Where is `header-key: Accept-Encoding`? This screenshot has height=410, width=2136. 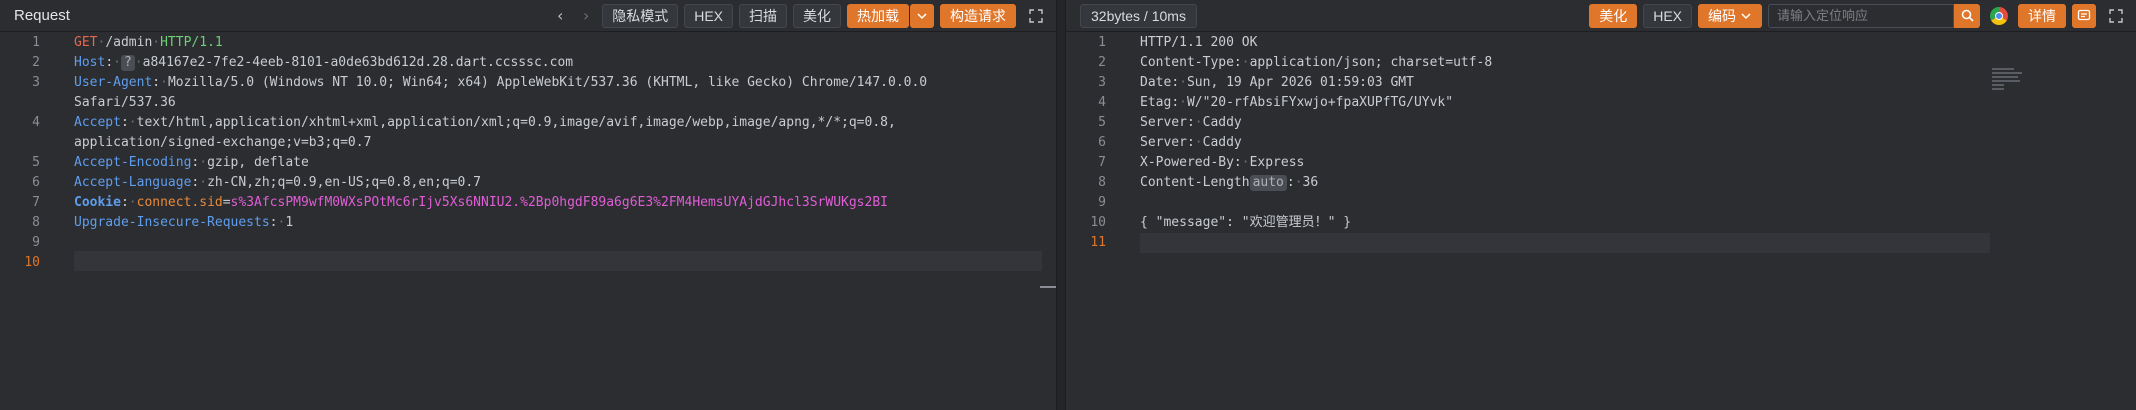 header-key: Accept-Encoding is located at coordinates (133, 162).